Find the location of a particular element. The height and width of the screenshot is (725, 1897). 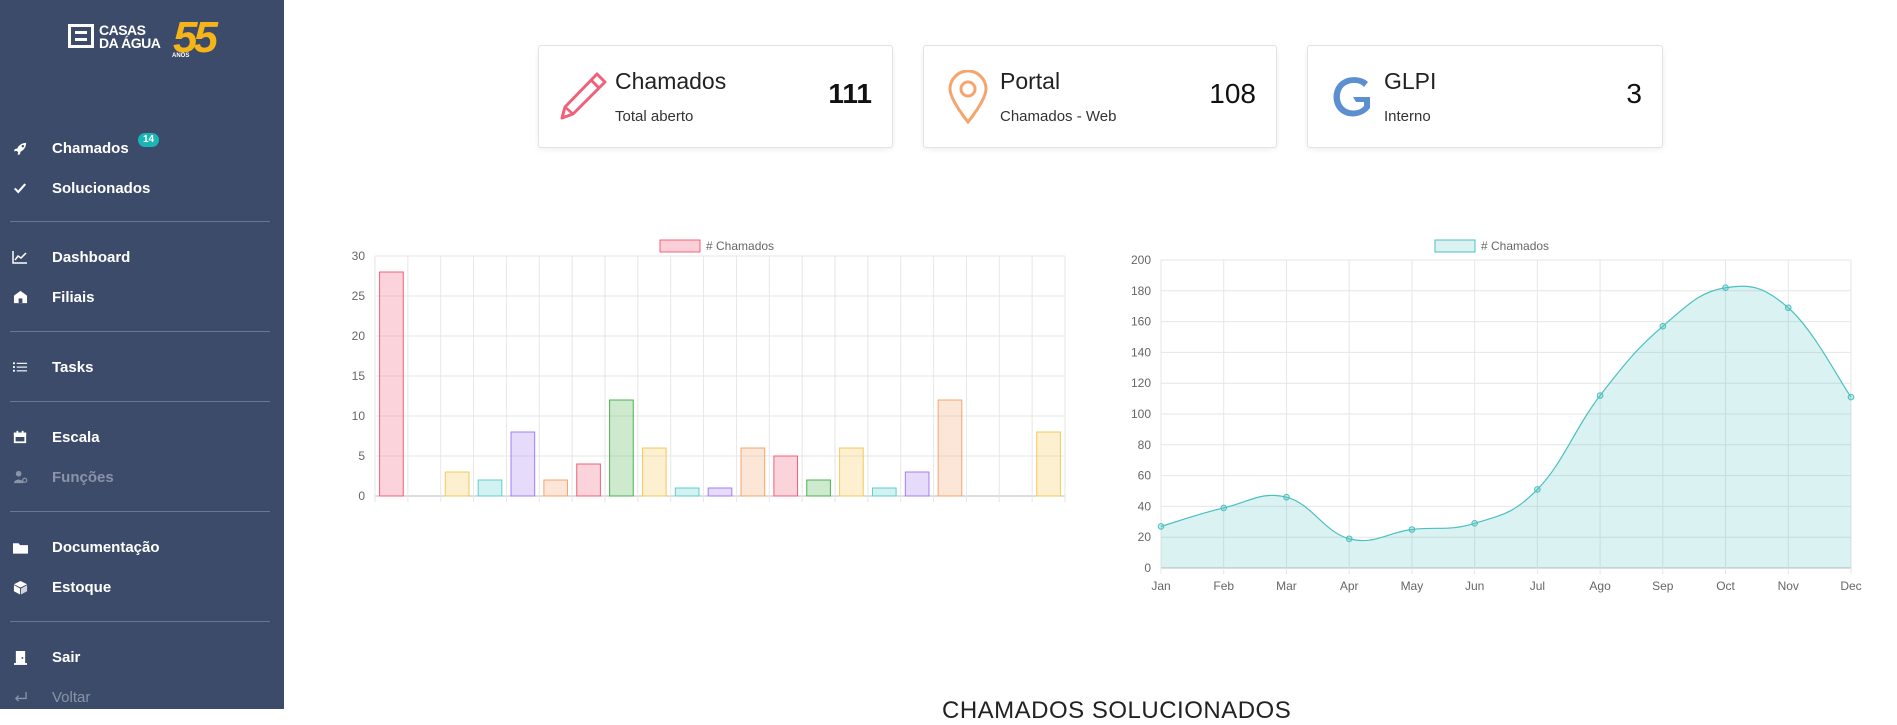

sidebar-item-tasks: Tasks is located at coordinates (142, 367).